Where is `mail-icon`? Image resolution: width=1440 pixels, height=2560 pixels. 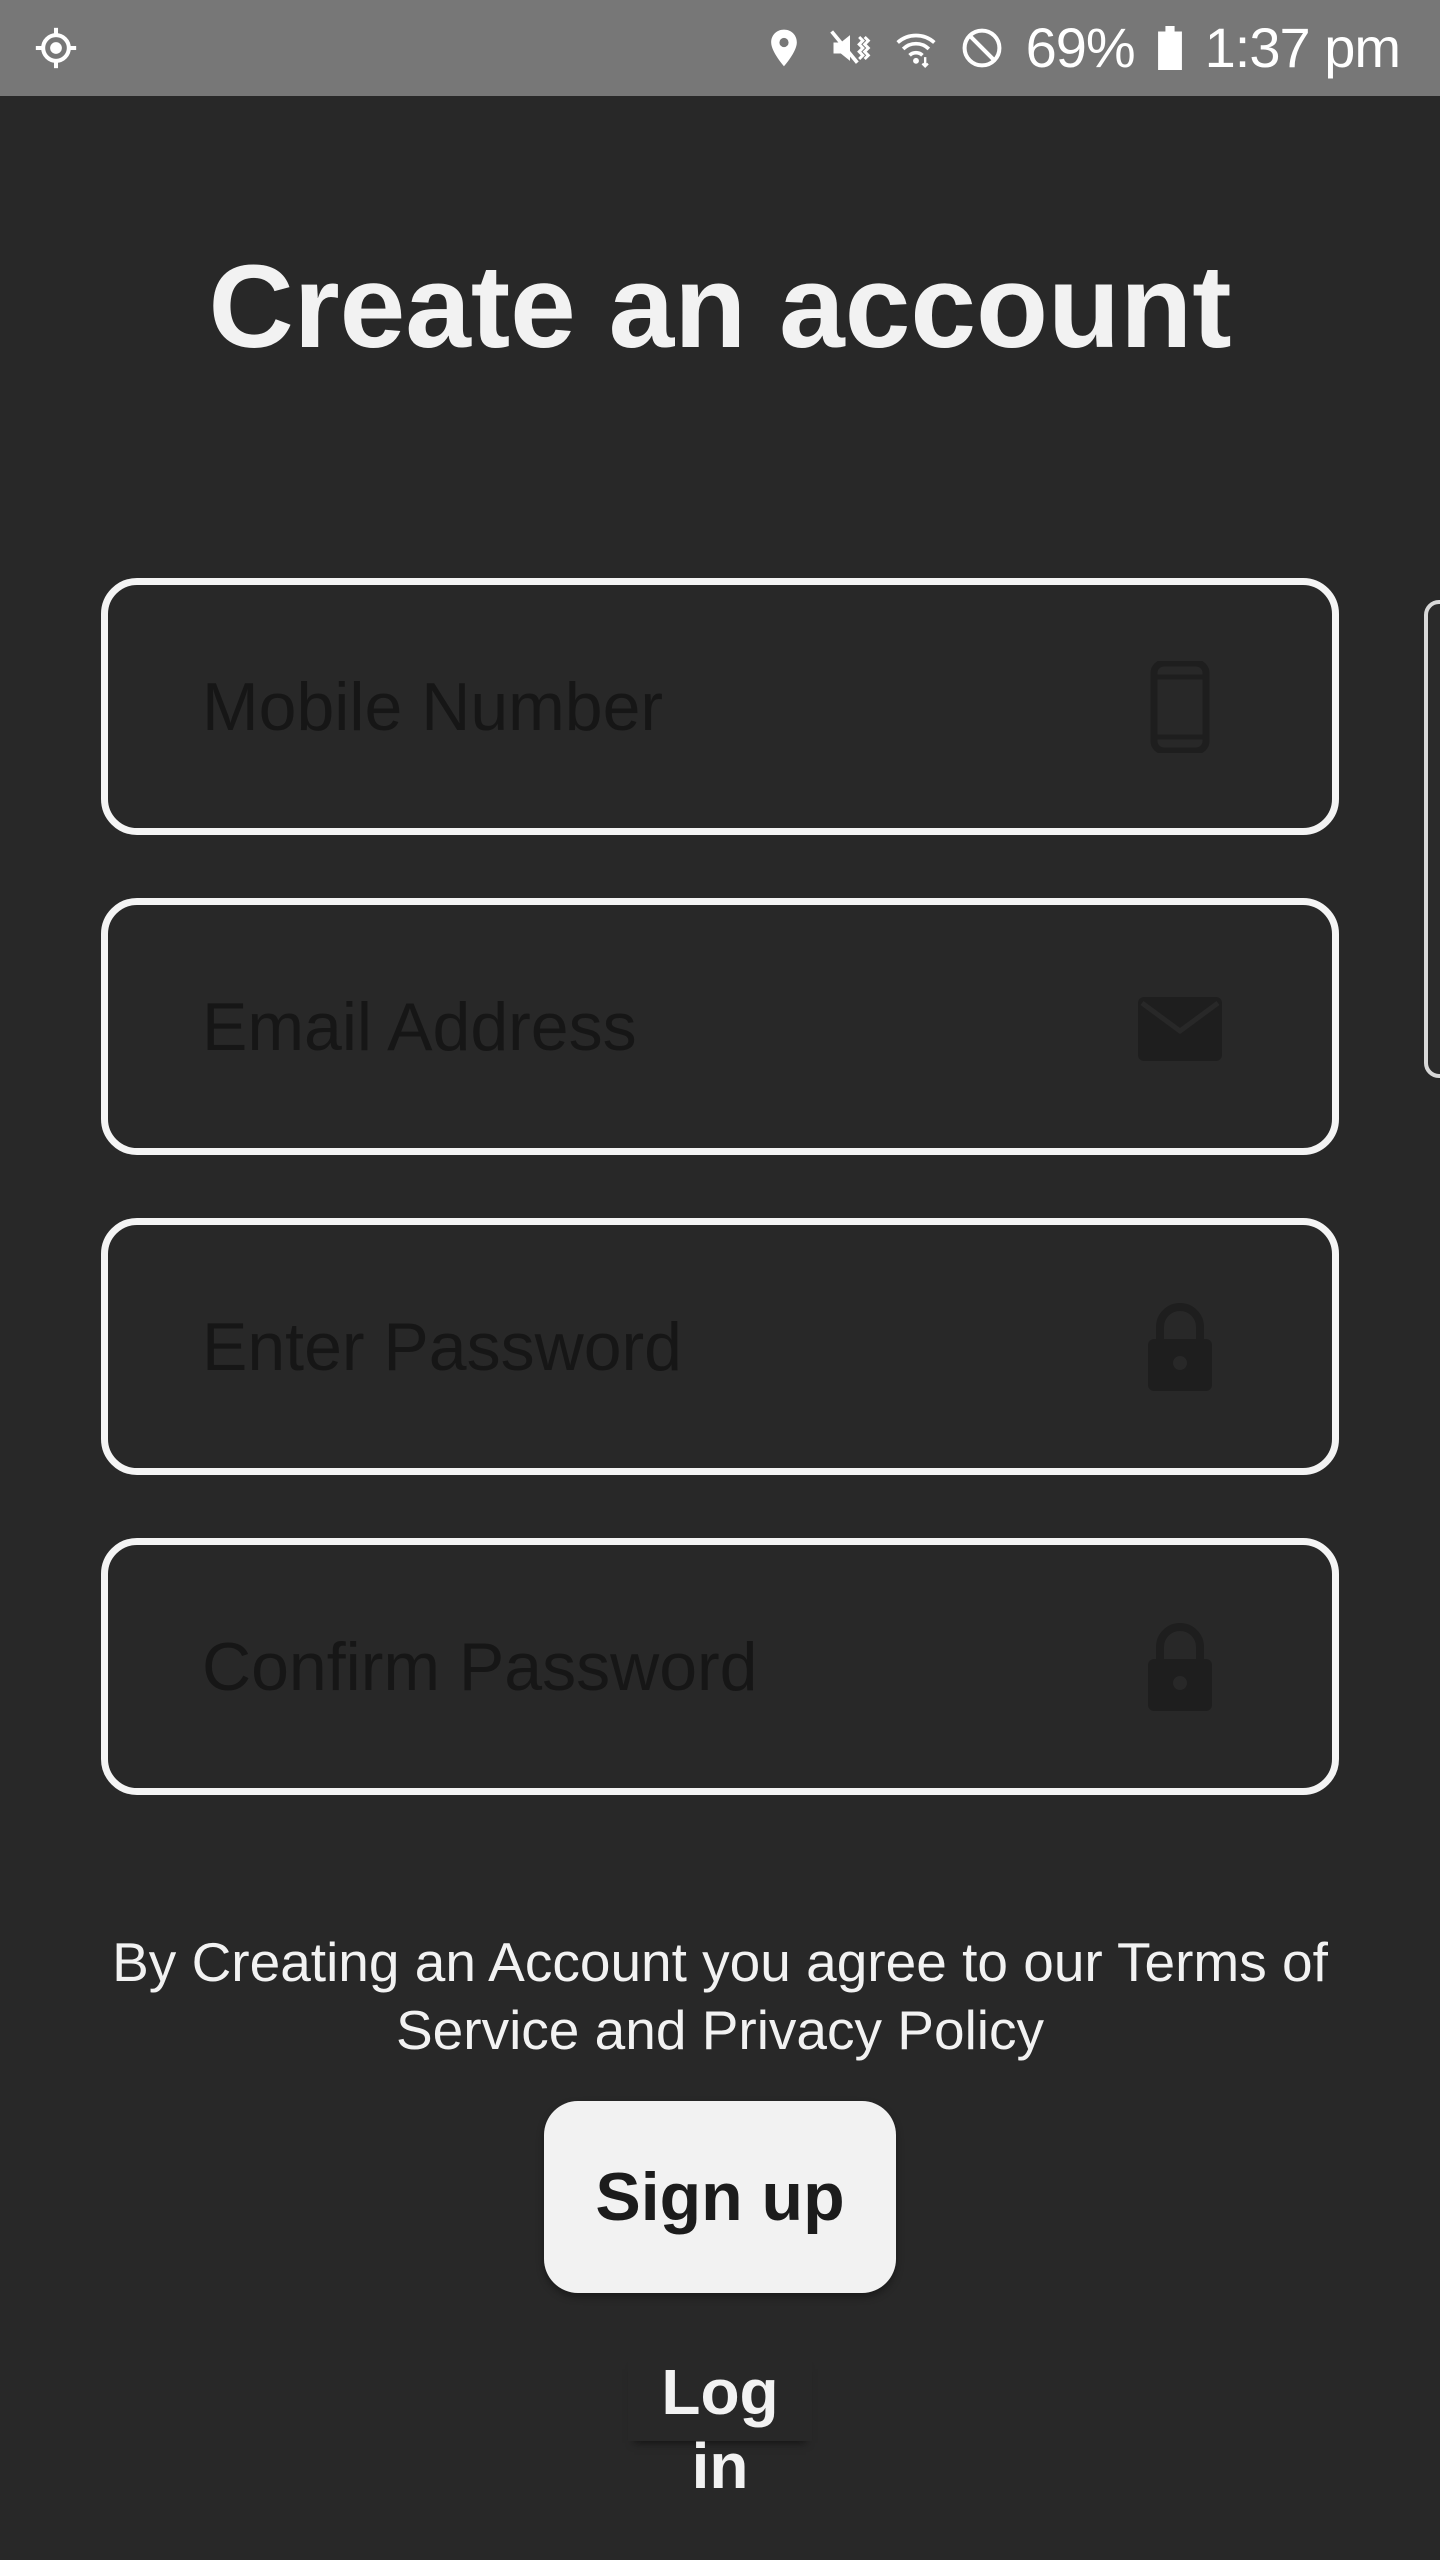 mail-icon is located at coordinates (1180, 1029).